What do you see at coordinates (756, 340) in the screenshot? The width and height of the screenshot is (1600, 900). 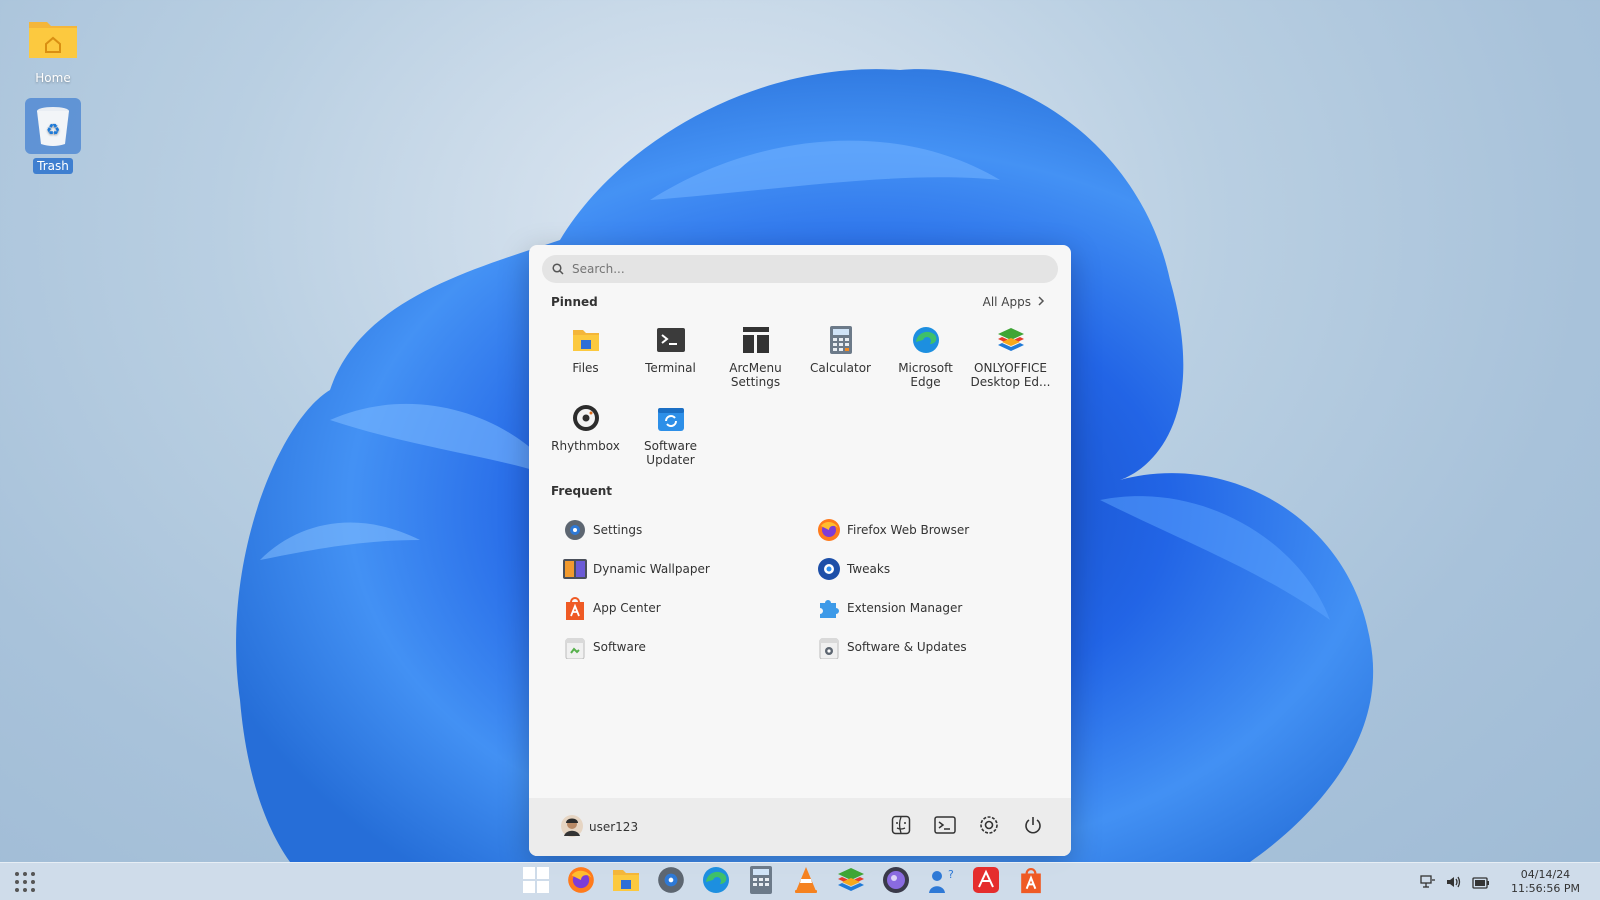 I see `arcmenu-settings-icon` at bounding box center [756, 340].